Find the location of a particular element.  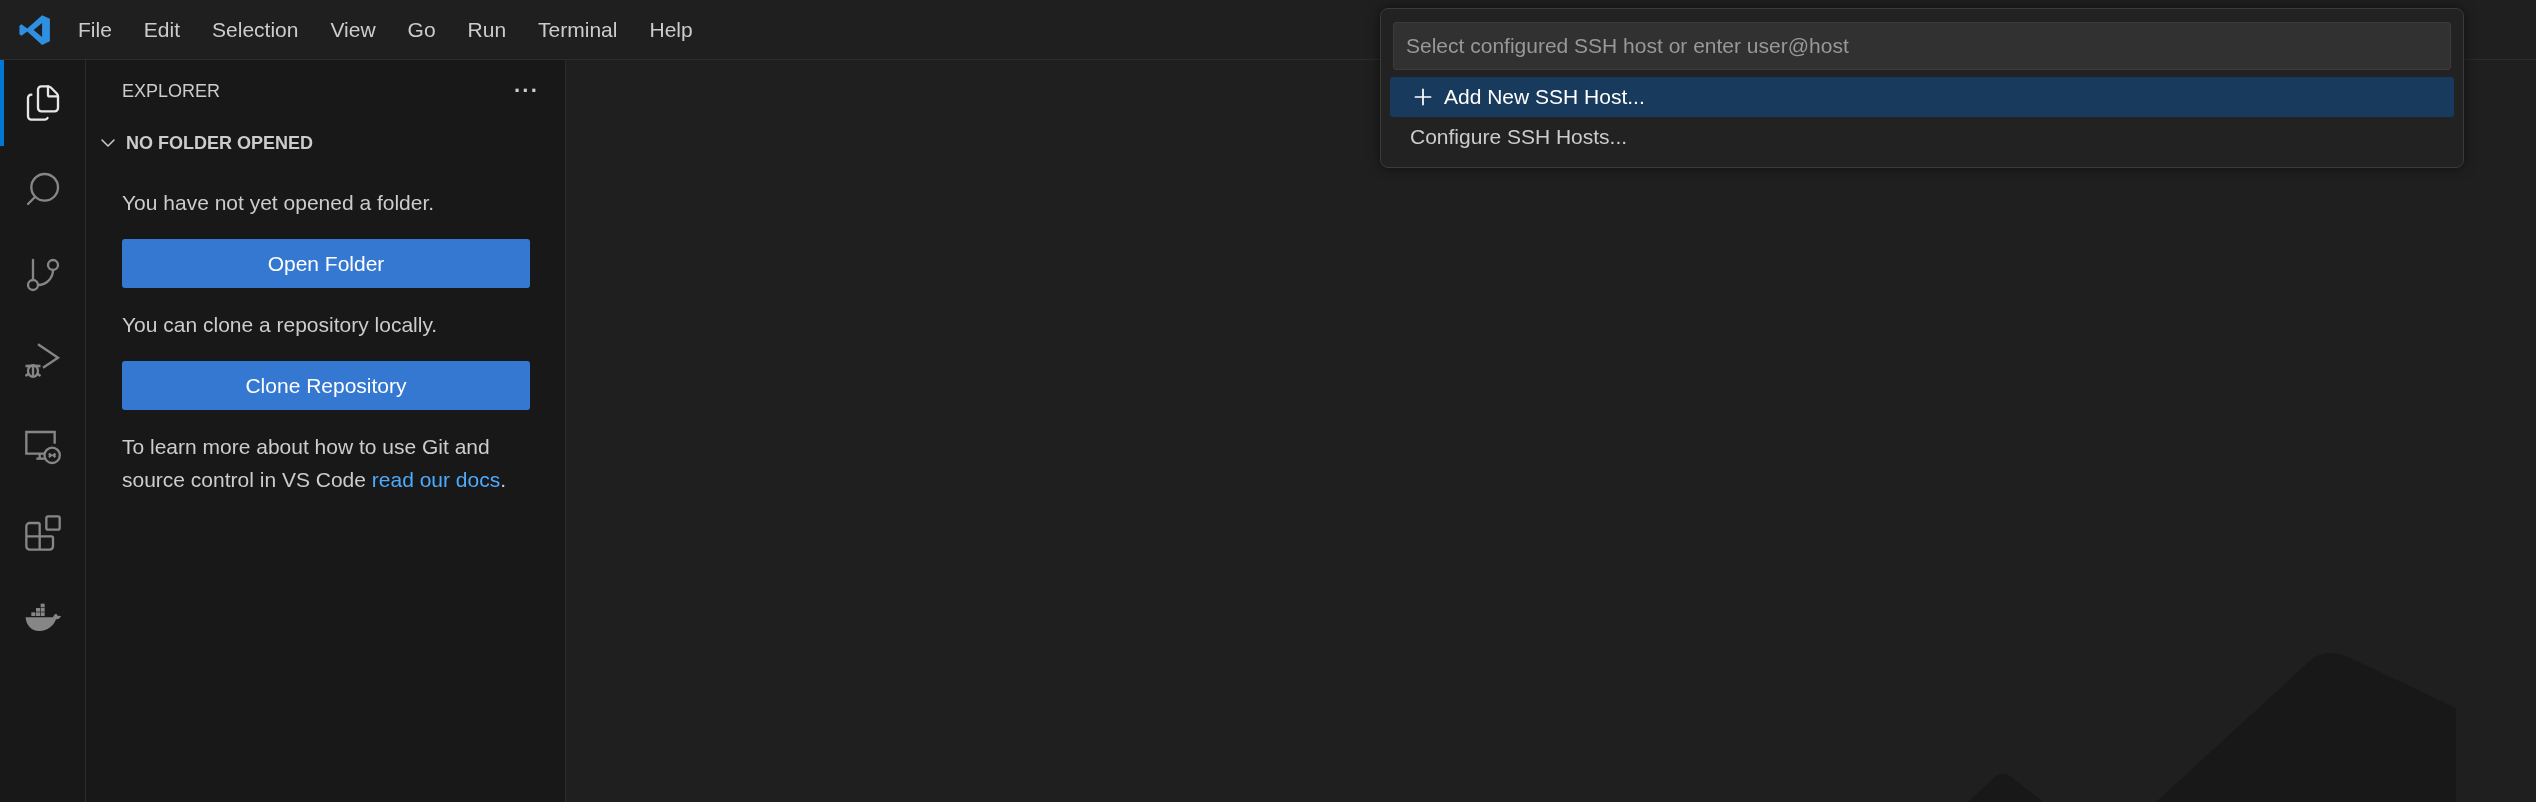

action-button: Clone Repository is located at coordinates (326, 385).